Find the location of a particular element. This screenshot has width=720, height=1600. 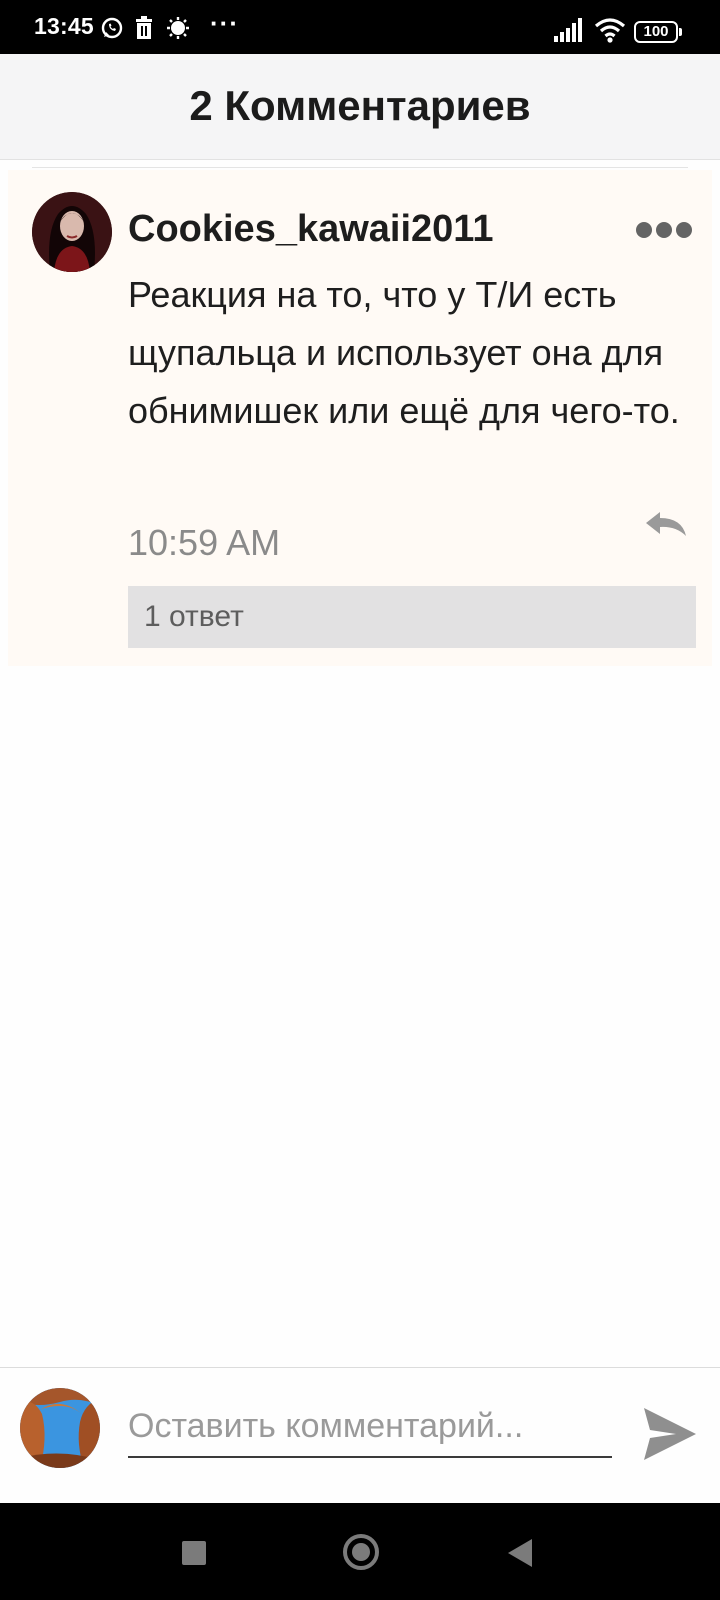

comment-timestamp: 10:59 AM is located at coordinates (204, 542).